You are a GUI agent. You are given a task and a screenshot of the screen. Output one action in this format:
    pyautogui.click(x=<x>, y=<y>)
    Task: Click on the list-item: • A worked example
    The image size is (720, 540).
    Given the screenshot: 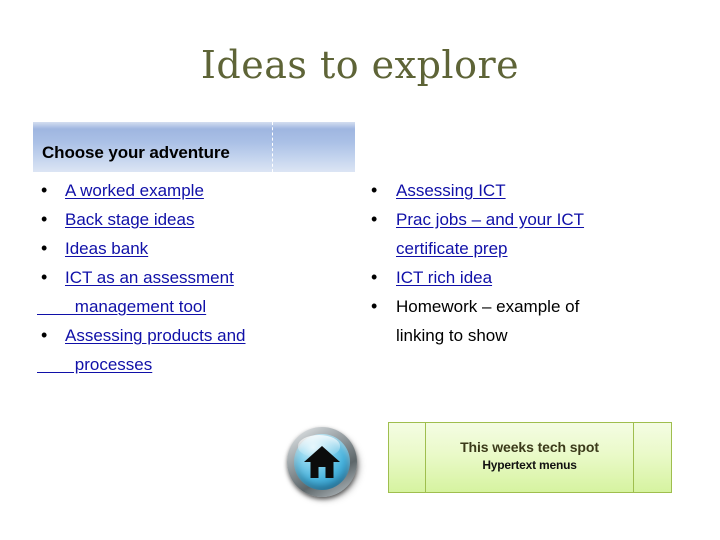 What is the action you would take?
    pyautogui.click(x=198, y=190)
    